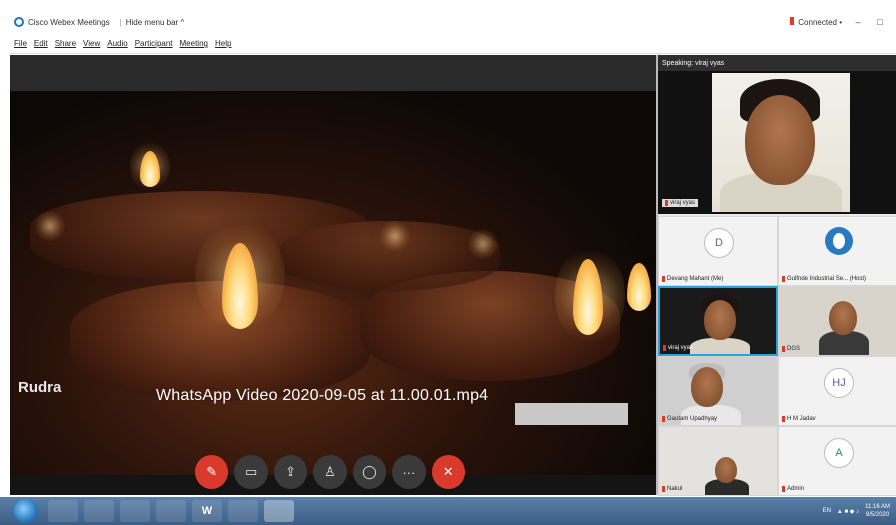 This screenshot has height=525, width=896. Describe the element at coordinates (681, 348) in the screenshot. I see `participant-name-label: viraj vyas` at that location.